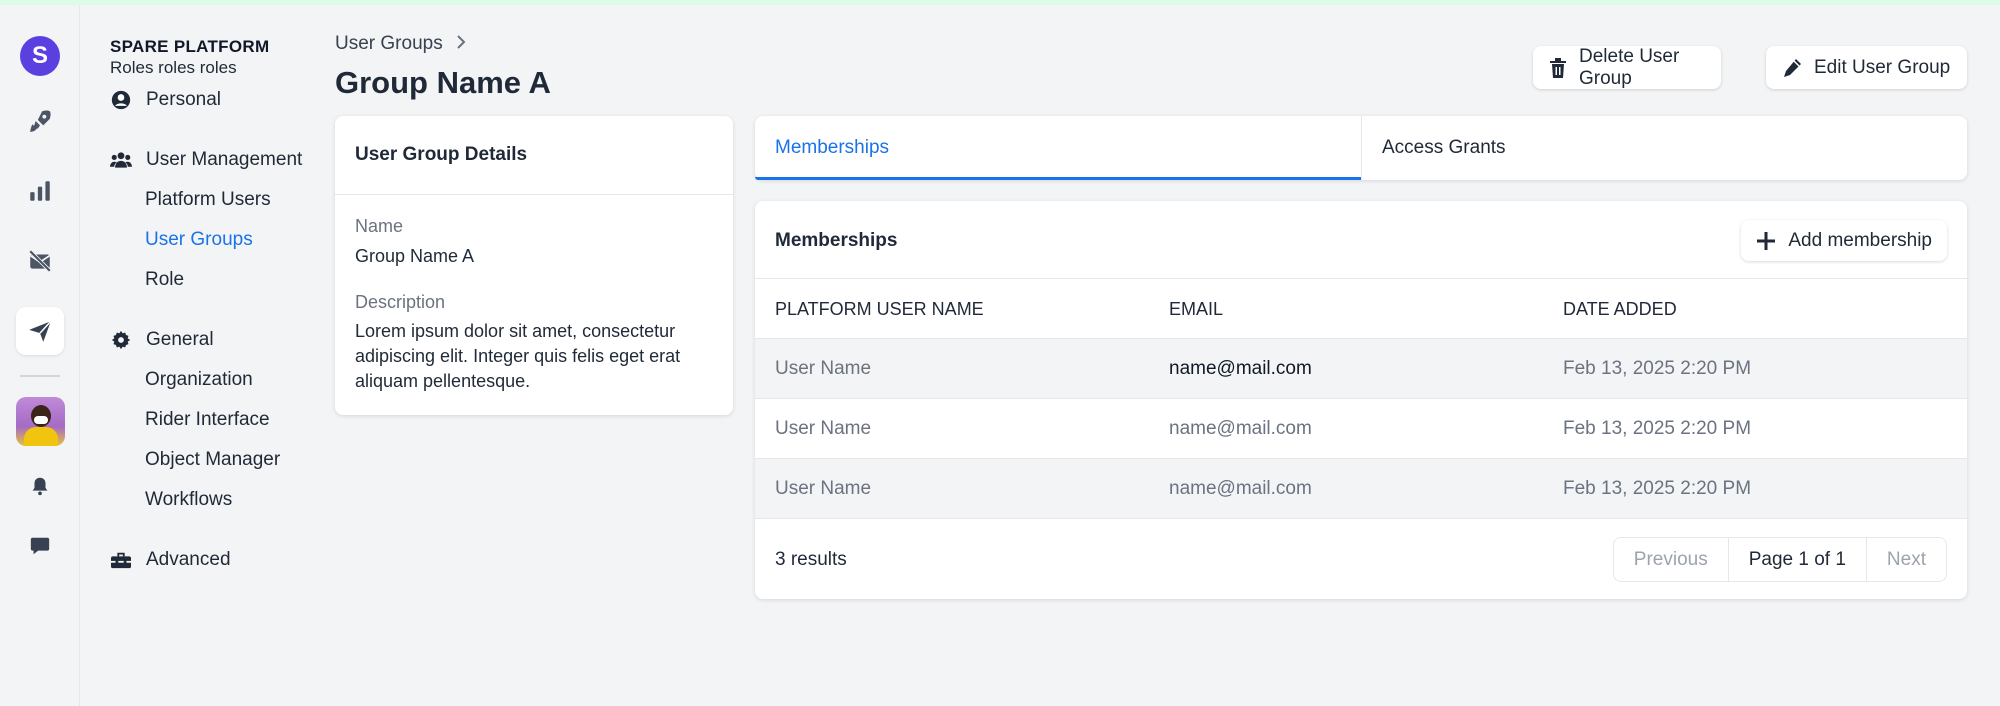  I want to click on memberships-title: Memberships, so click(836, 240).